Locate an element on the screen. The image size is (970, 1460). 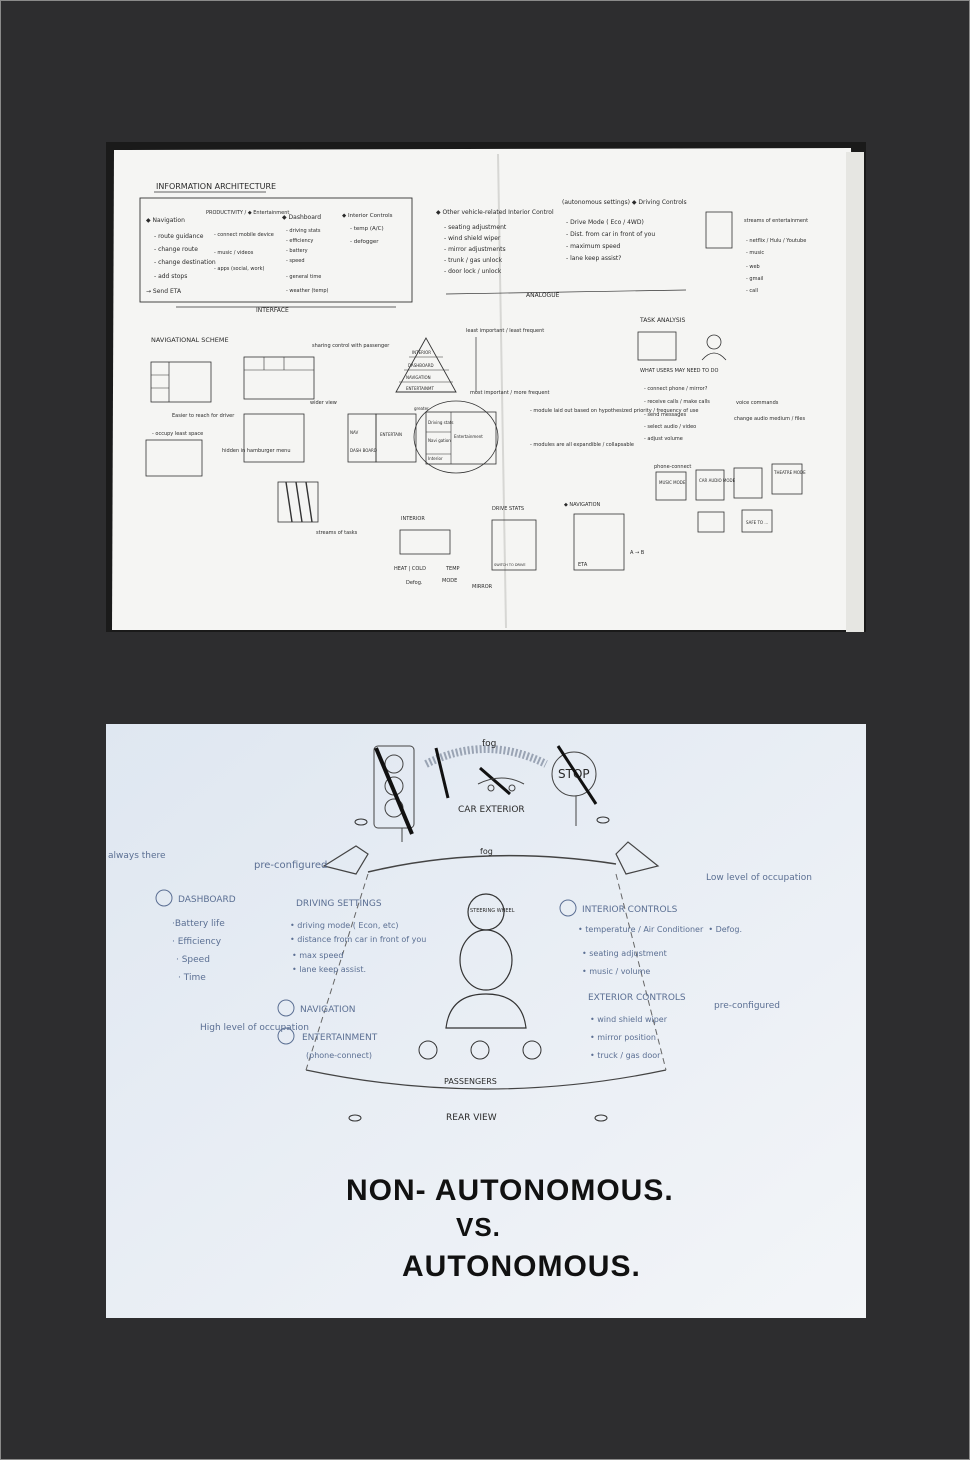
analogue-left-item: - mirror adjustments is located at coordinates (475, 249).